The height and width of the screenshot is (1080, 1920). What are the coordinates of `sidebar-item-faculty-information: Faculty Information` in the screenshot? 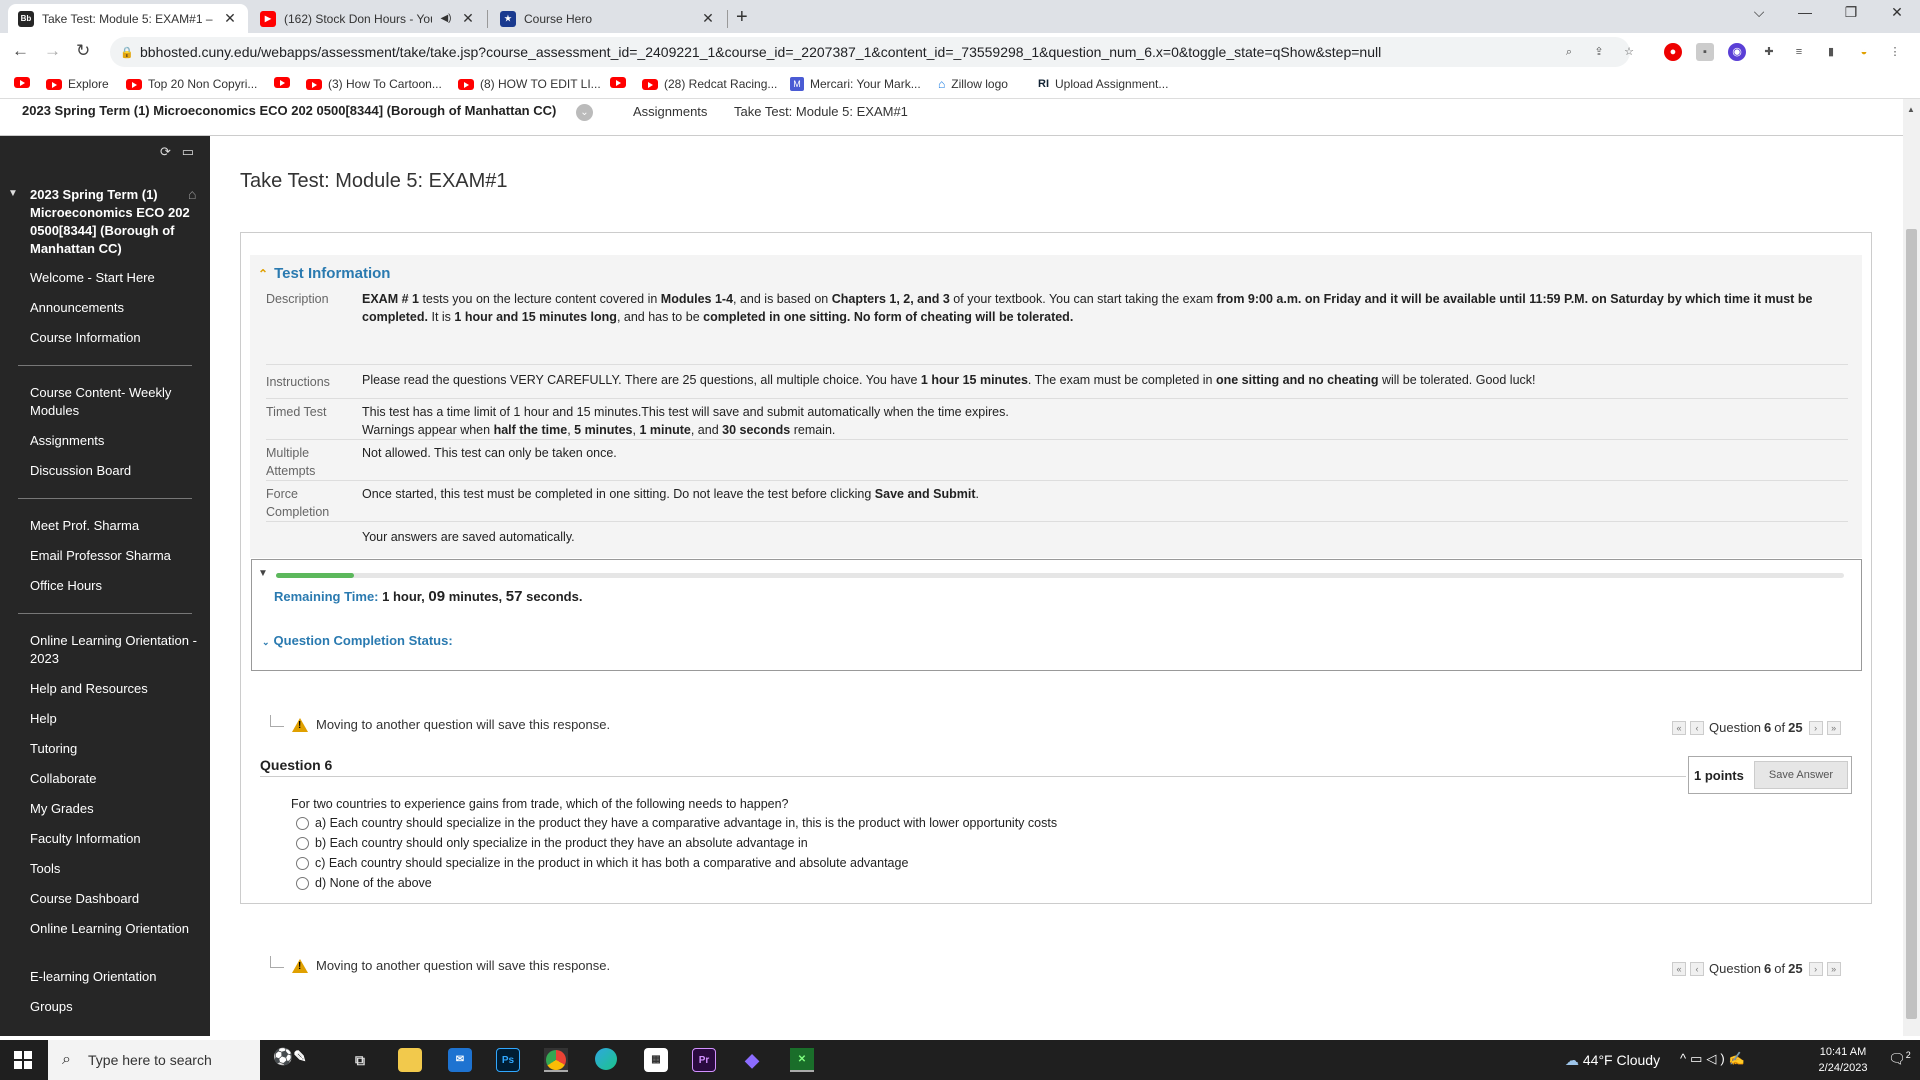 It's located at (115, 839).